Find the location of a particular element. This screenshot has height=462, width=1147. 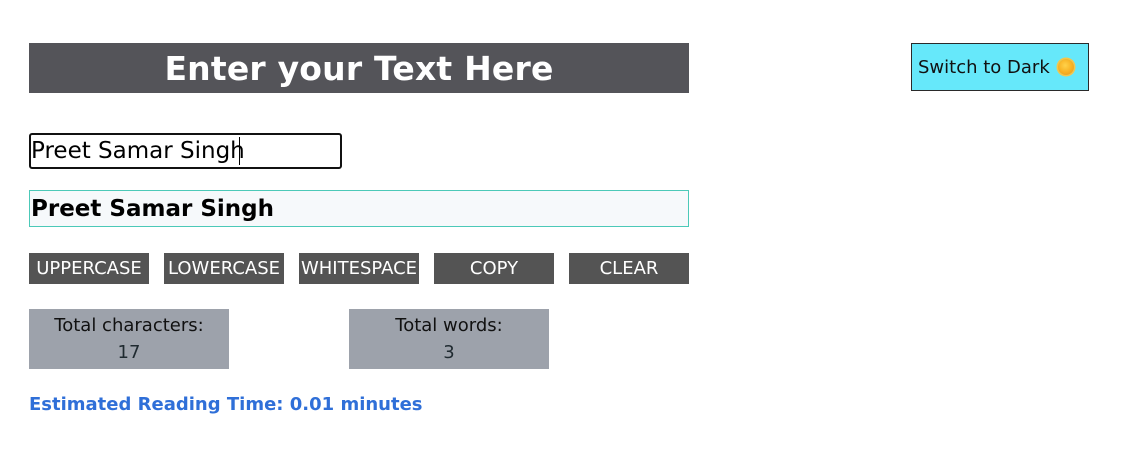

character-count-value: 17 is located at coordinates (129, 352).